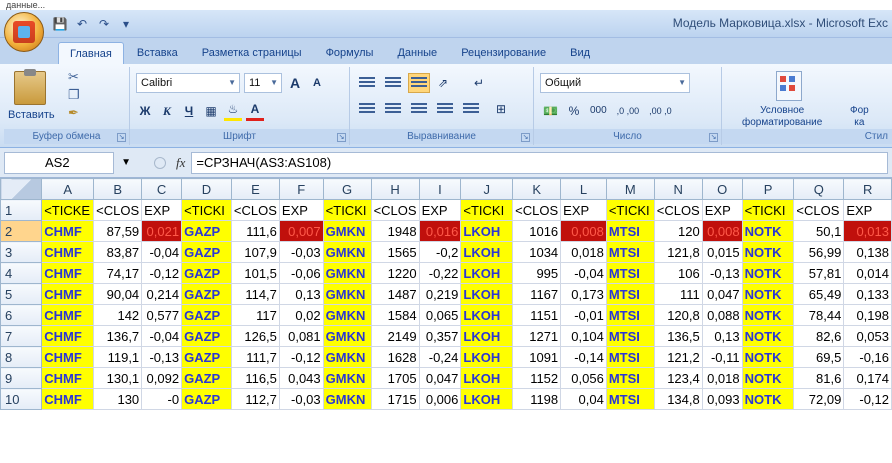  Describe the element at coordinates (440, 252) in the screenshot. I see `cell-i3: -0,2` at that location.